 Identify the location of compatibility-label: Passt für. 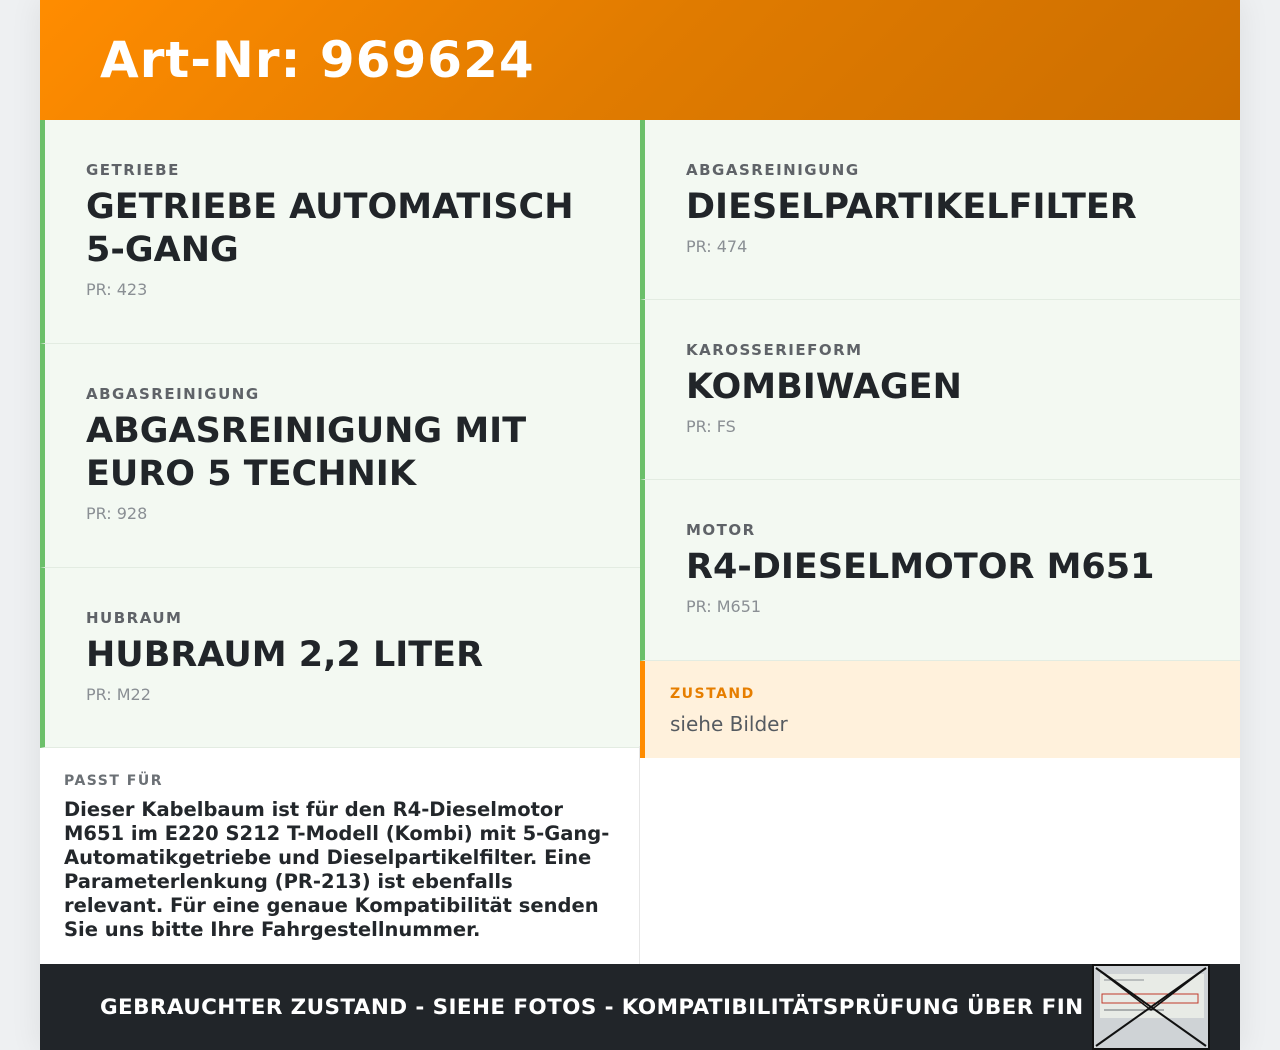
(113, 781).